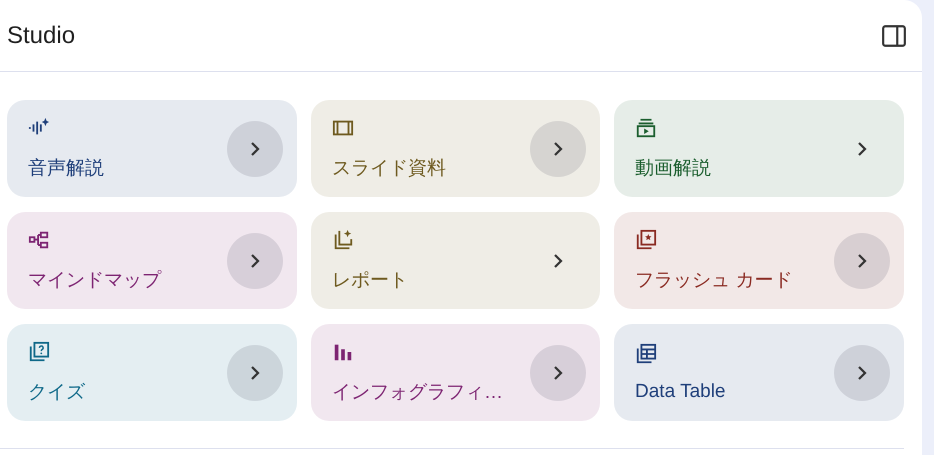 This screenshot has width=934, height=455. I want to click on document-sparkle-icon, so click(343, 239).